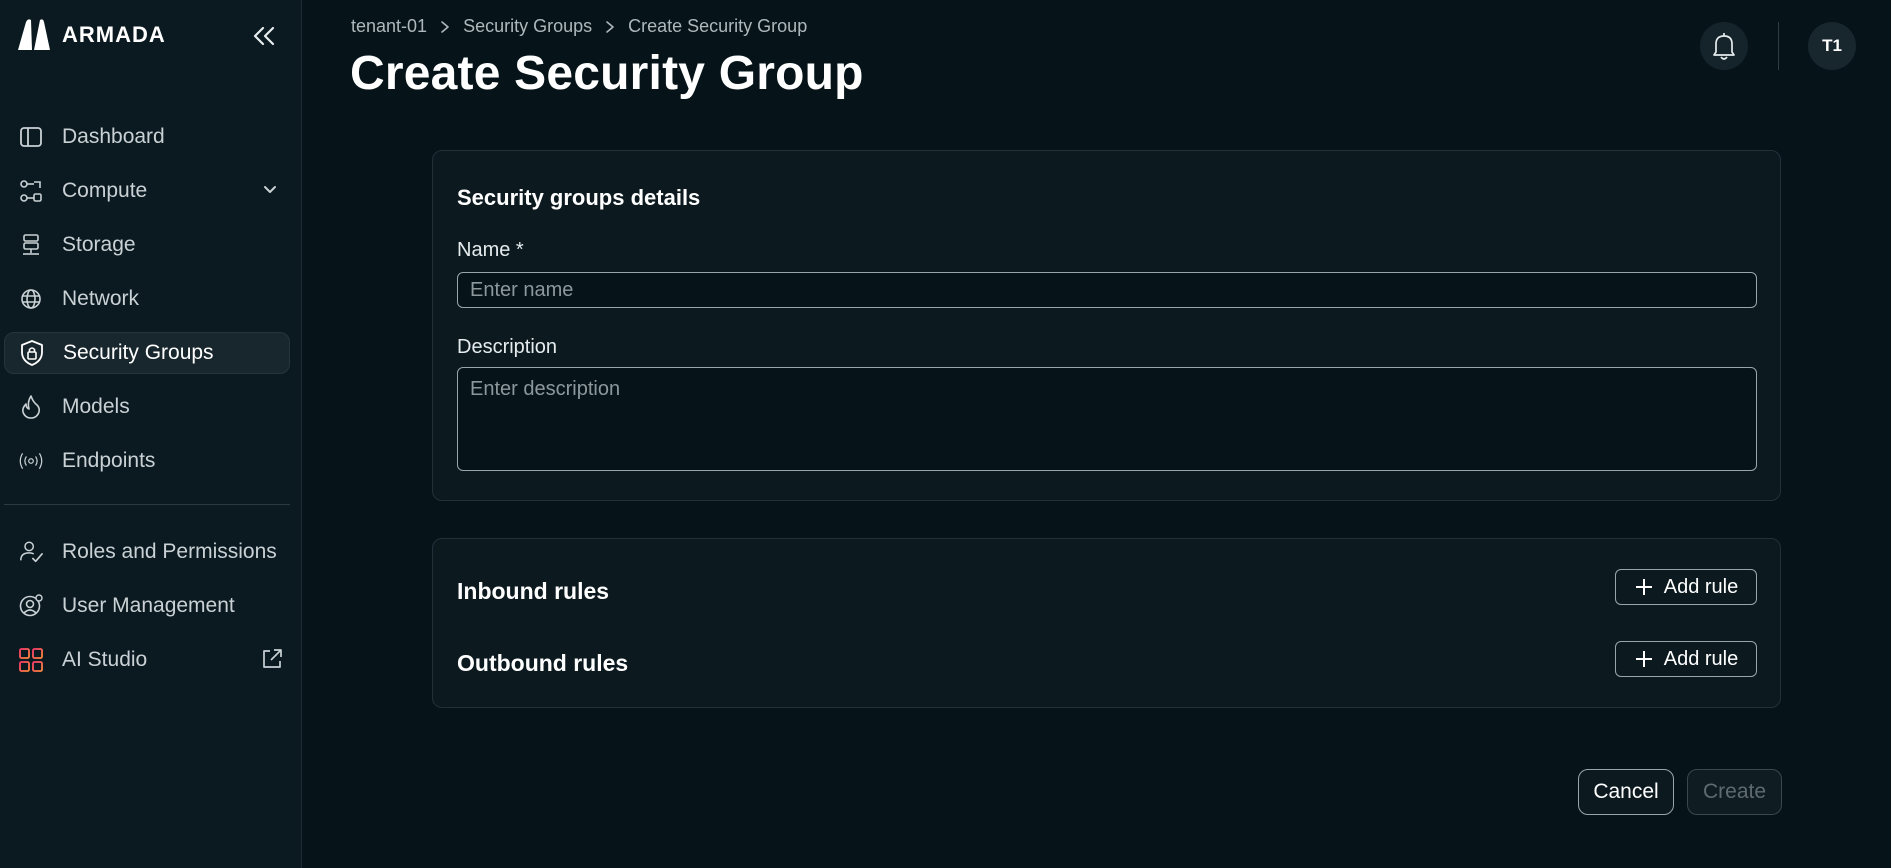 This screenshot has width=1891, height=868. I want to click on sidebar-item-label: User Management, so click(148, 605).